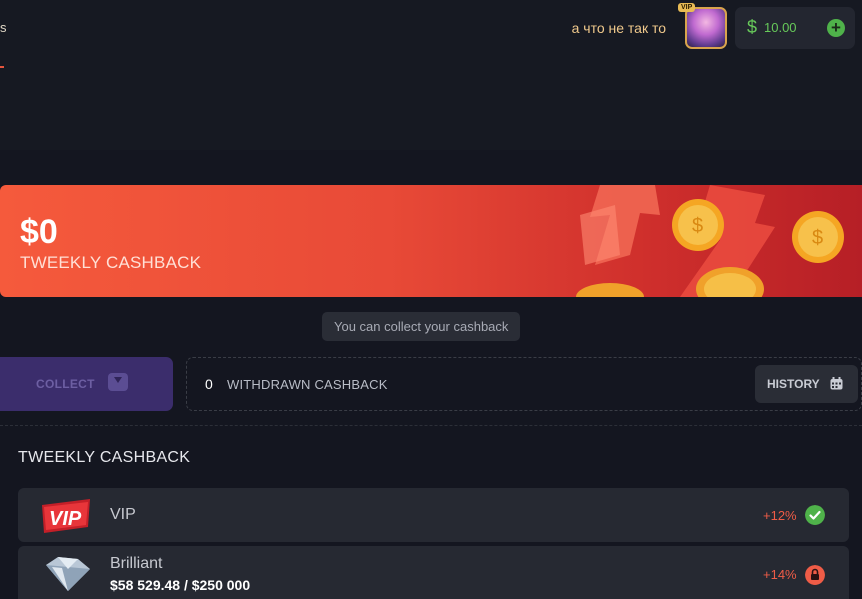 The height and width of the screenshot is (599, 862). What do you see at coordinates (780, 574) in the screenshot?
I see `level-percent: +14%` at bounding box center [780, 574].